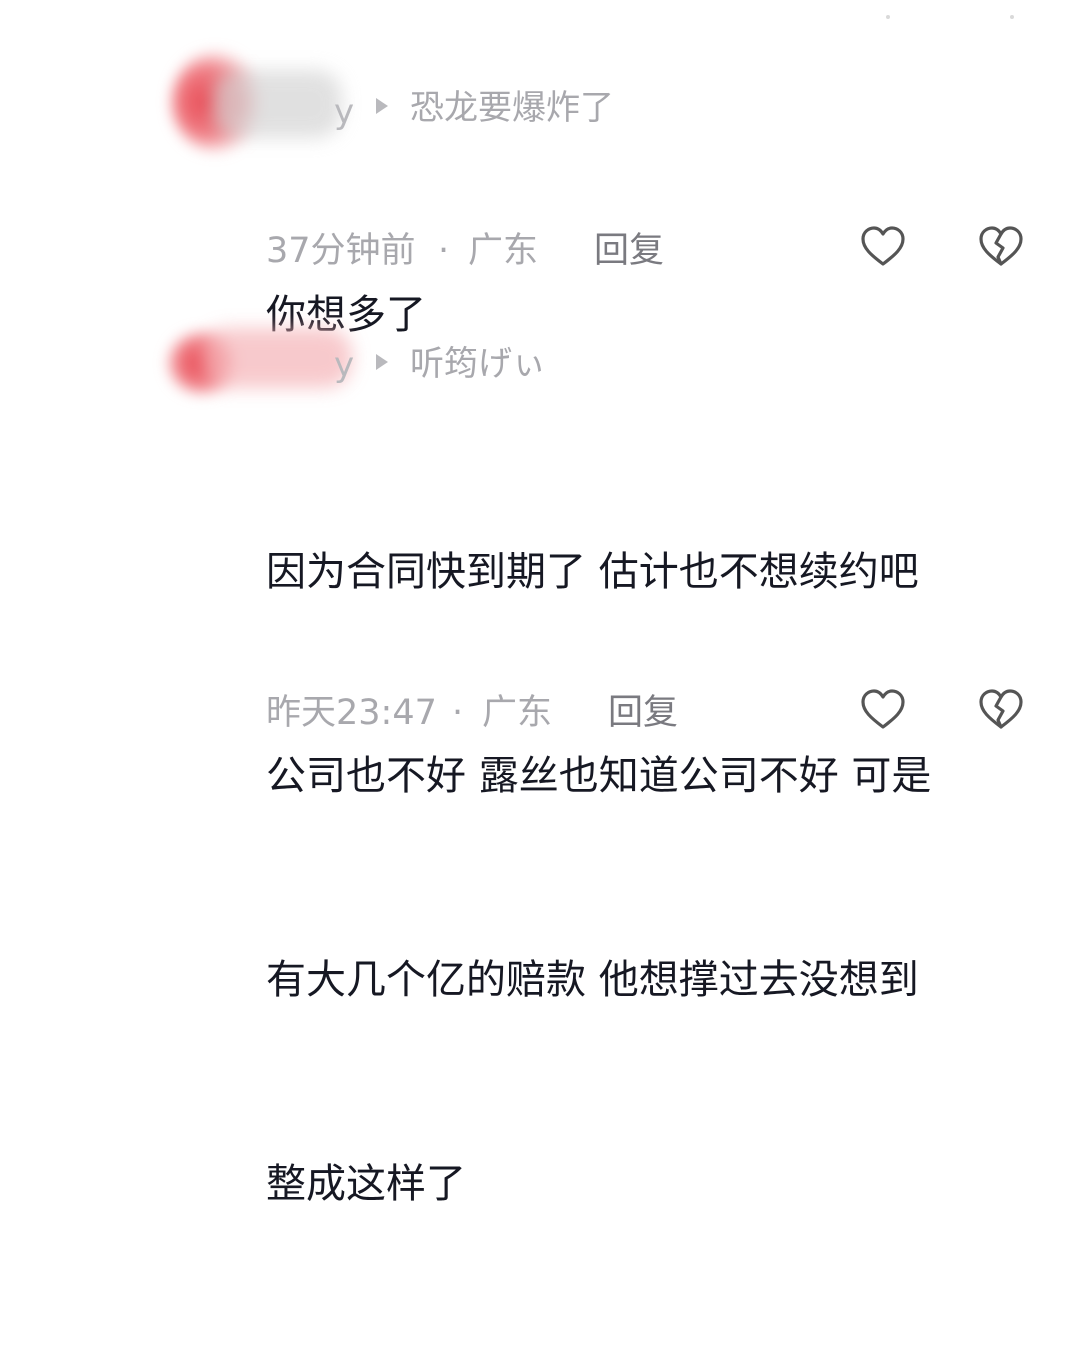  What do you see at coordinates (592, 980) in the screenshot?
I see `comment-text-line: 有大几个亿的赔款 他想撑过去没想到` at bounding box center [592, 980].